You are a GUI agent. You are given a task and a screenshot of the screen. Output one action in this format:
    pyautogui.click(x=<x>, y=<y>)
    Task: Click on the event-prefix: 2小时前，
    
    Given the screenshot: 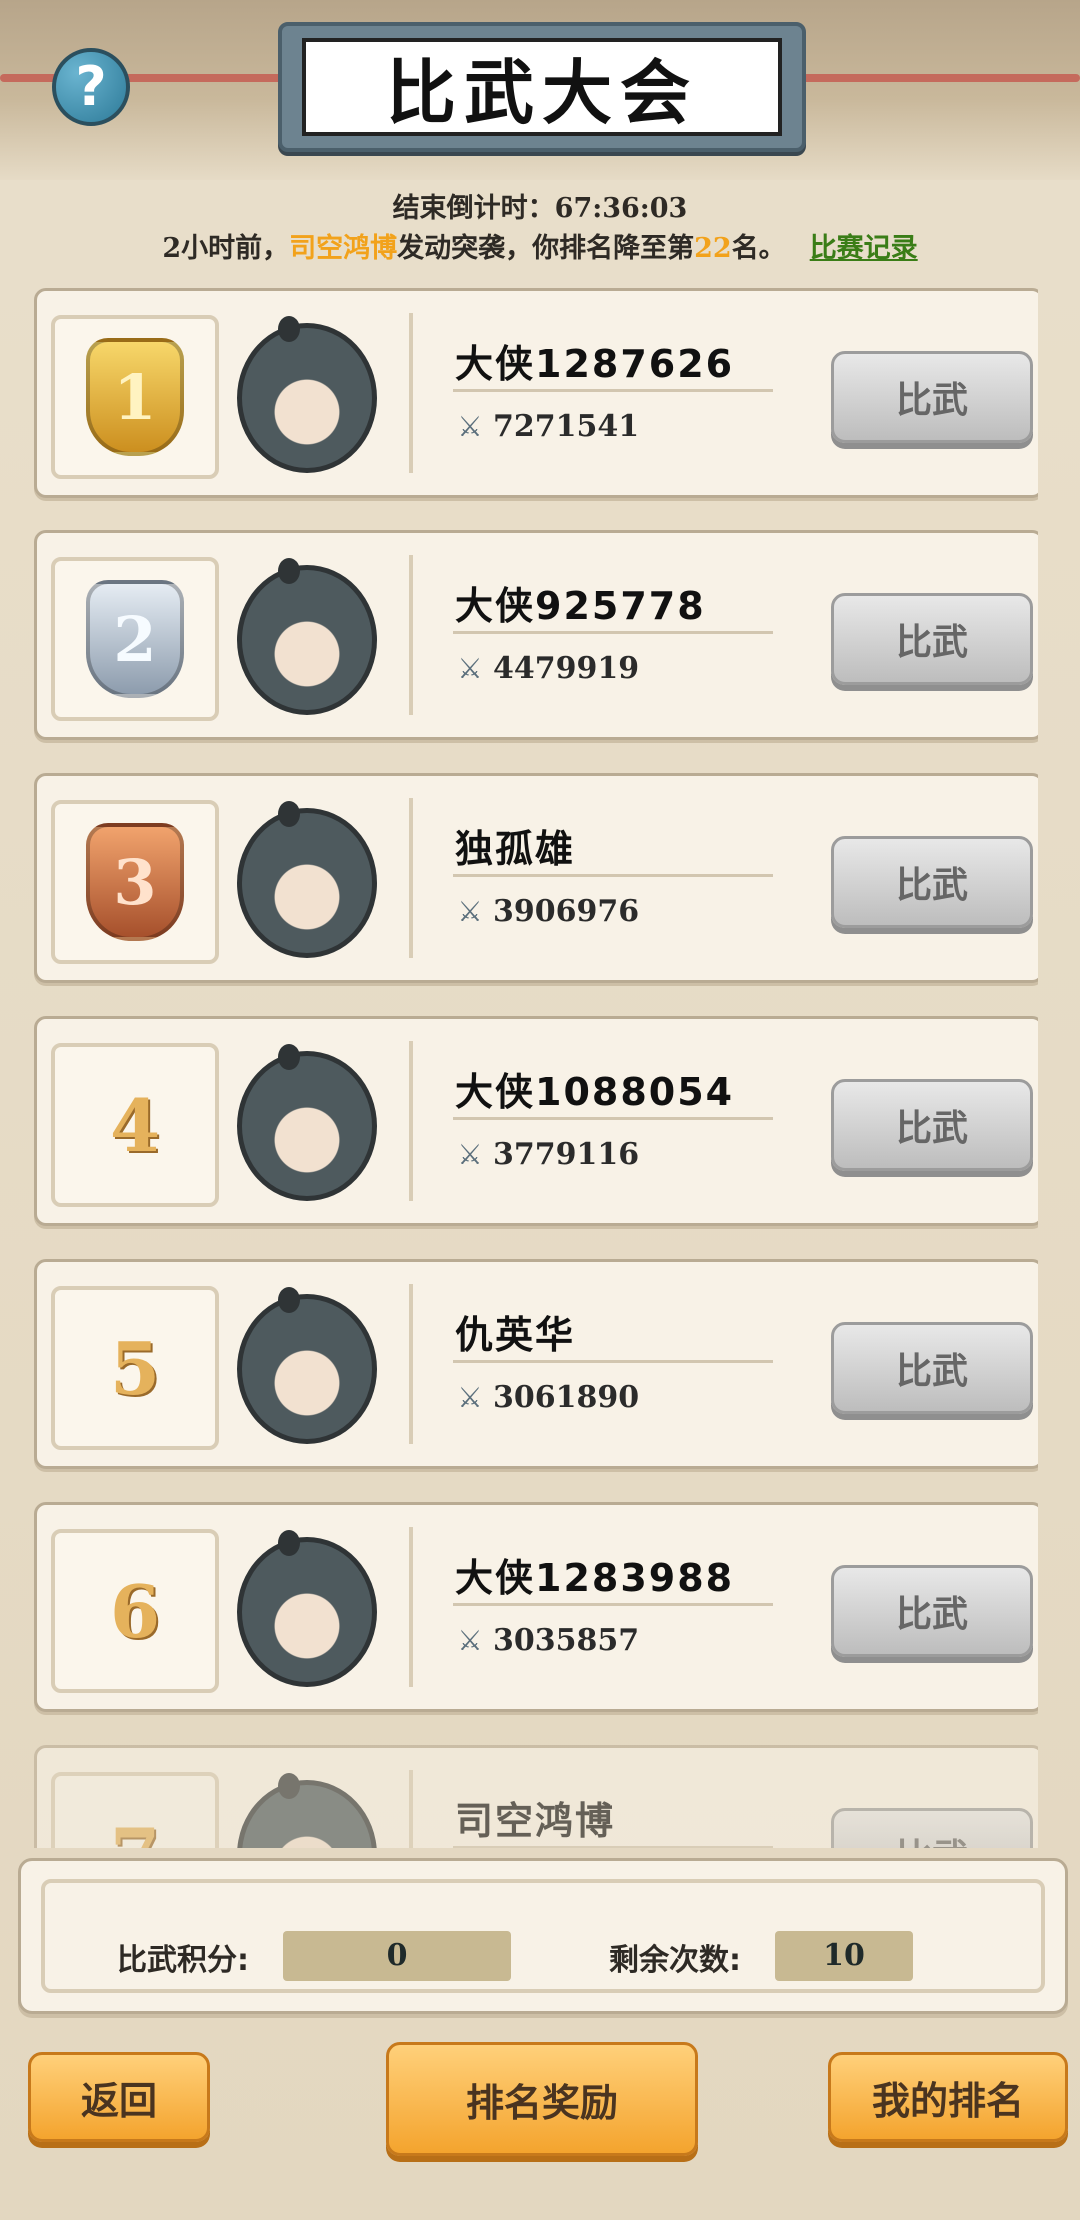 What is the action you would take?
    pyautogui.click(x=226, y=248)
    